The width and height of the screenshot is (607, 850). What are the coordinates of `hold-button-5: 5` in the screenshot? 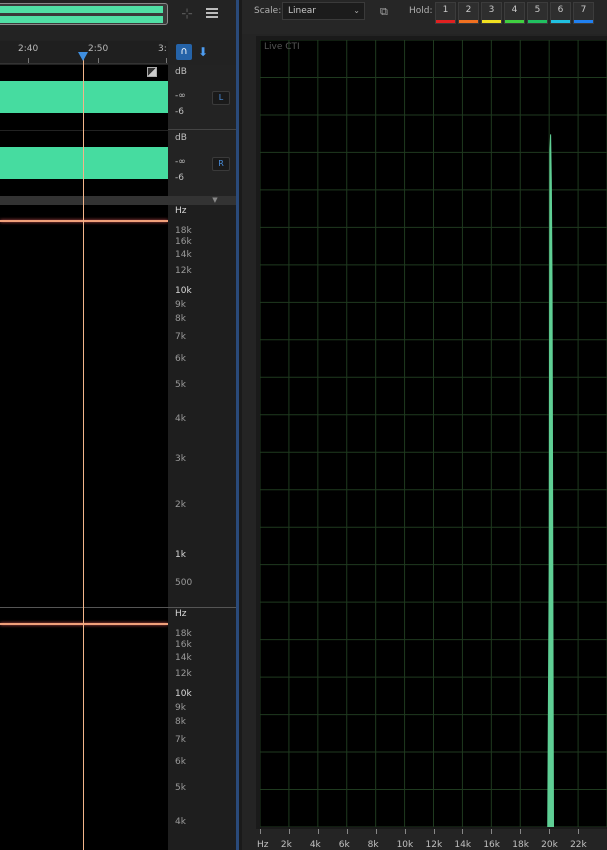 It's located at (537, 13).